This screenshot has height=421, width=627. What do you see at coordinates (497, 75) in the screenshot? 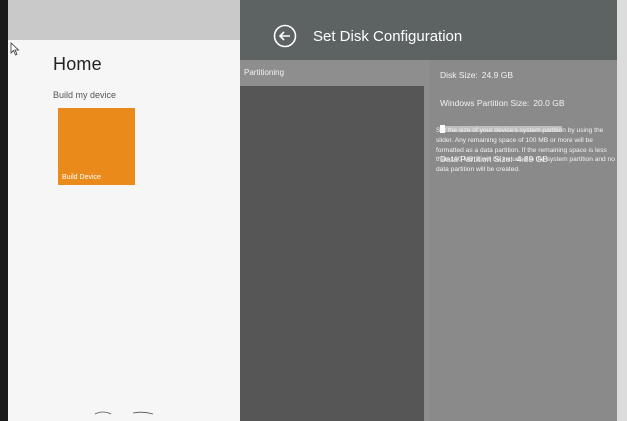
I see `disk-size-value: 24.9 GB` at bounding box center [497, 75].